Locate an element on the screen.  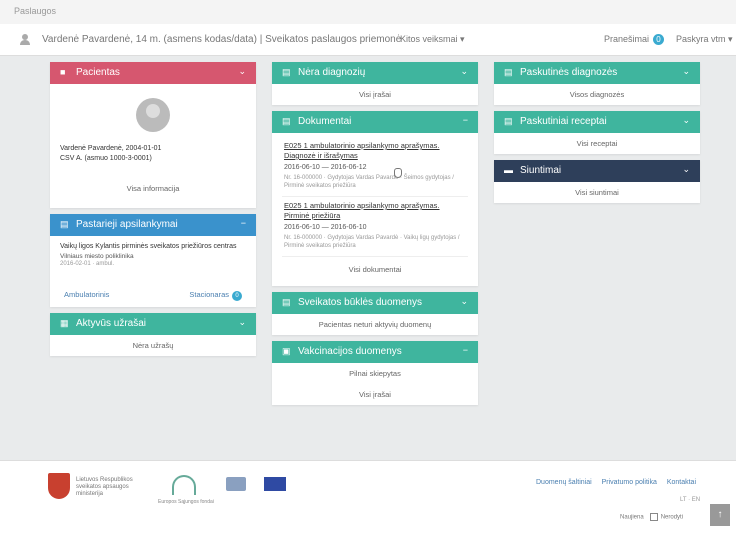
patient-more-link: Visa informacija is located at coordinates (153, 181).